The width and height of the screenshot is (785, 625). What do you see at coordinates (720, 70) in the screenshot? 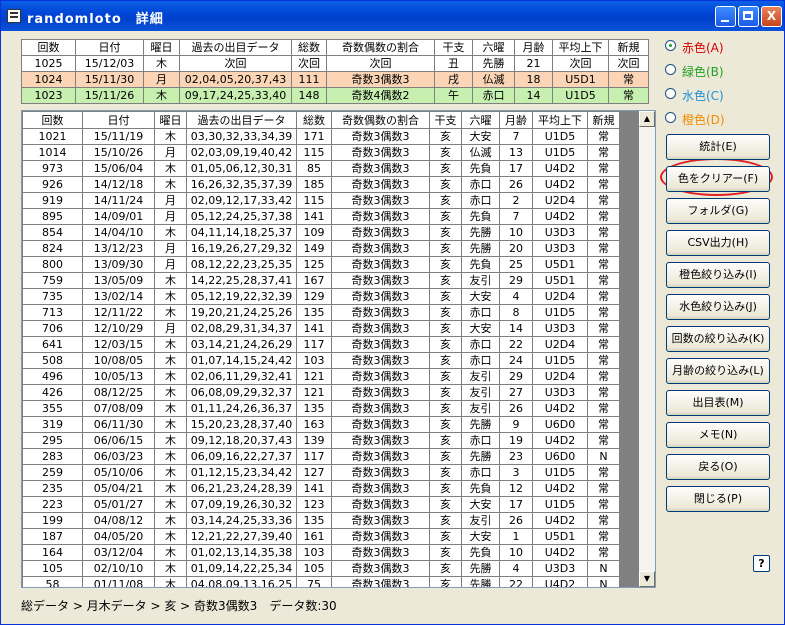
I see `color-radio: 緑色(B)` at bounding box center [720, 70].